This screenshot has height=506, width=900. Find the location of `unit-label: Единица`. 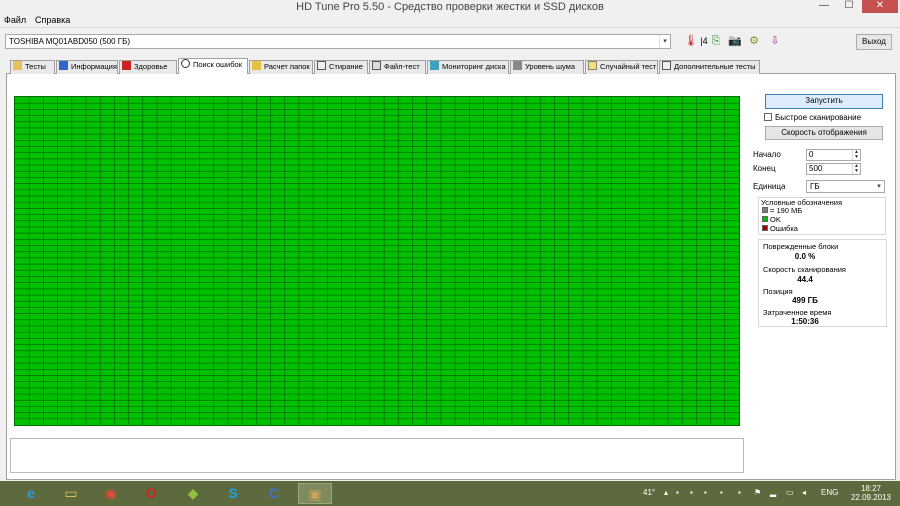

unit-label: Единица is located at coordinates (769, 186).